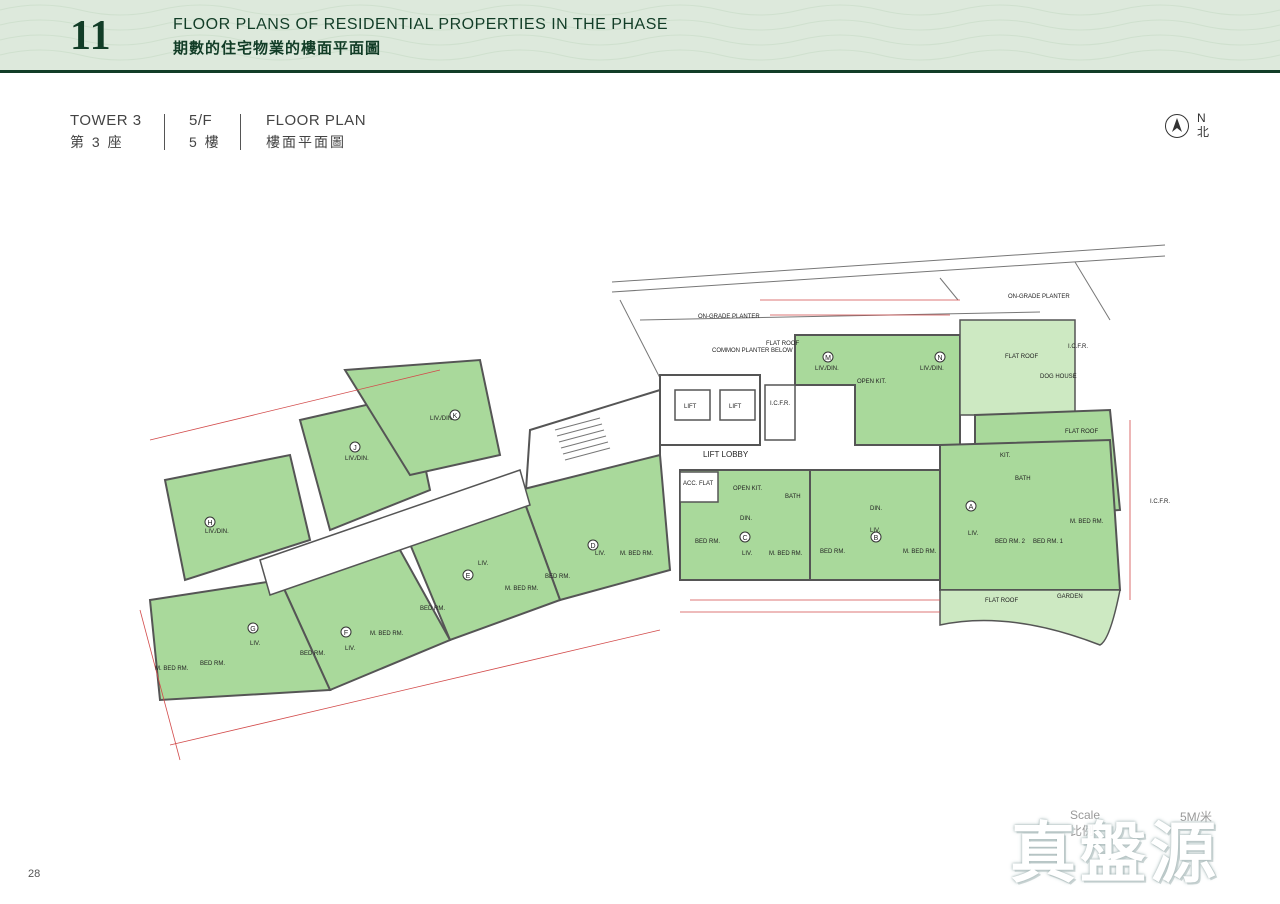  Describe the element at coordinates (357, 459) in the screenshot. I see `label-liv-din-j: LIV./DIN.` at that location.